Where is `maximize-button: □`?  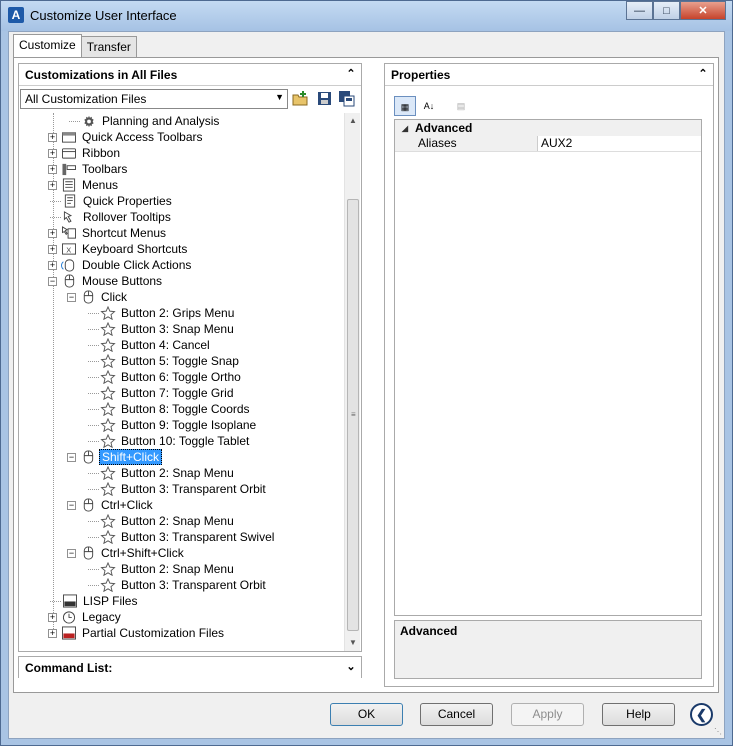 maximize-button: □ is located at coordinates (666, 10).